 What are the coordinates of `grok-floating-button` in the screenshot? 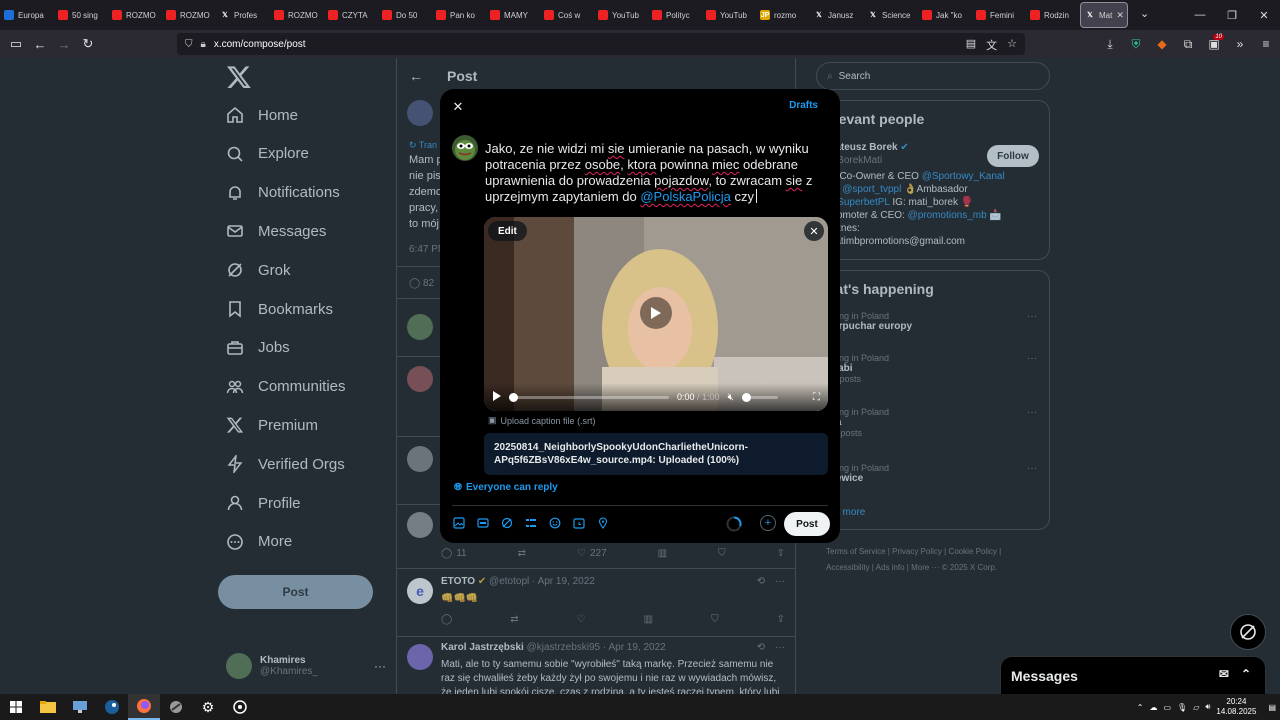 It's located at (1248, 632).